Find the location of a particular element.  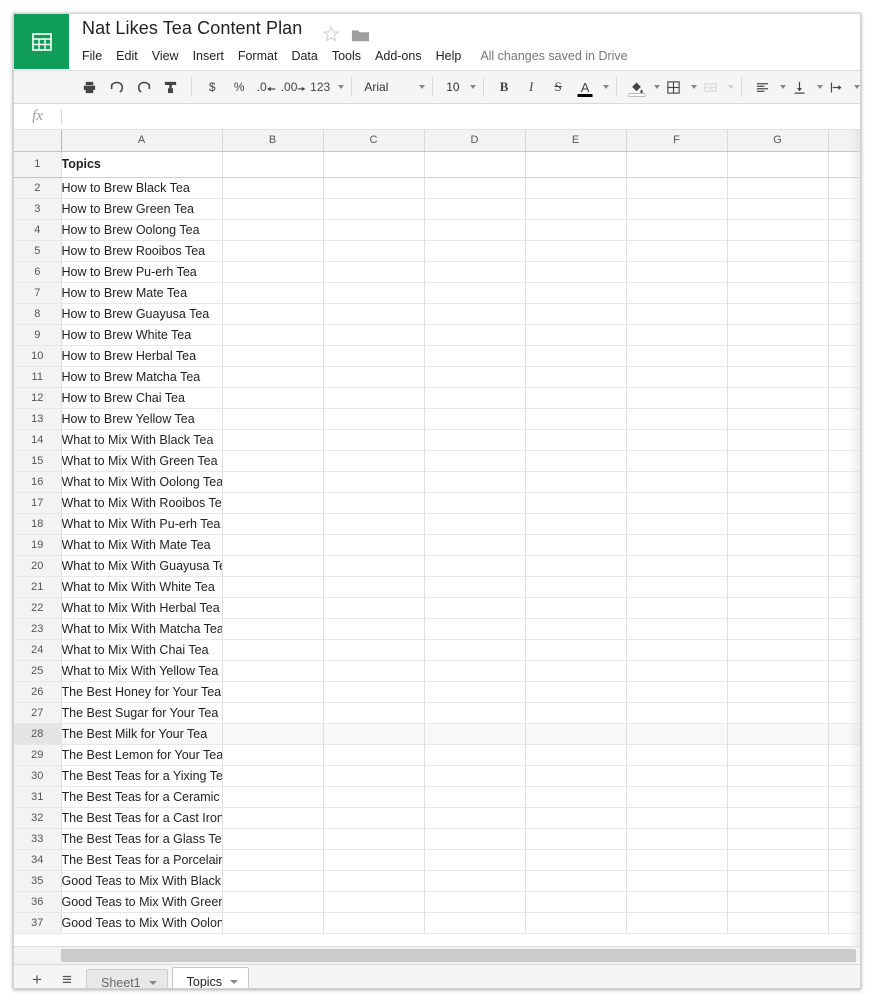

row-header: 22 is located at coordinates (38, 608).